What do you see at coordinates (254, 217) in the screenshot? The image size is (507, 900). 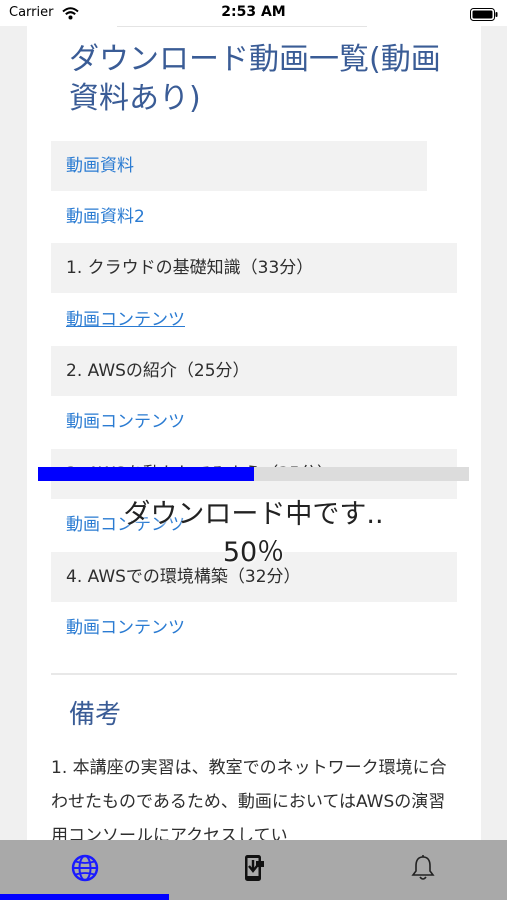 I see `material2-link: 動画資料2` at bounding box center [254, 217].